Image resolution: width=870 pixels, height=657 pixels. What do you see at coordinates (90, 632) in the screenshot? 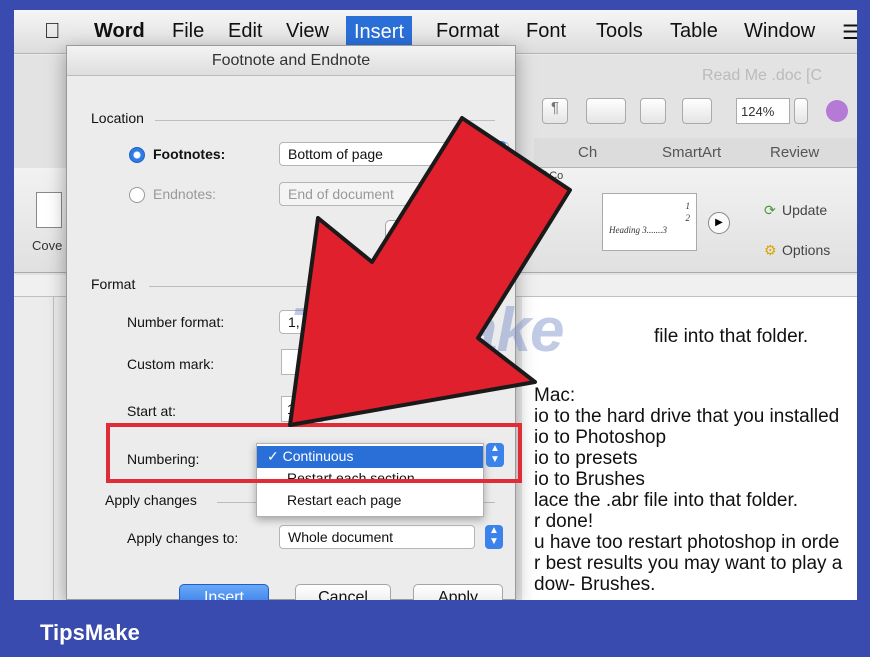
I see `brand-label: TipsMake` at bounding box center [90, 632].